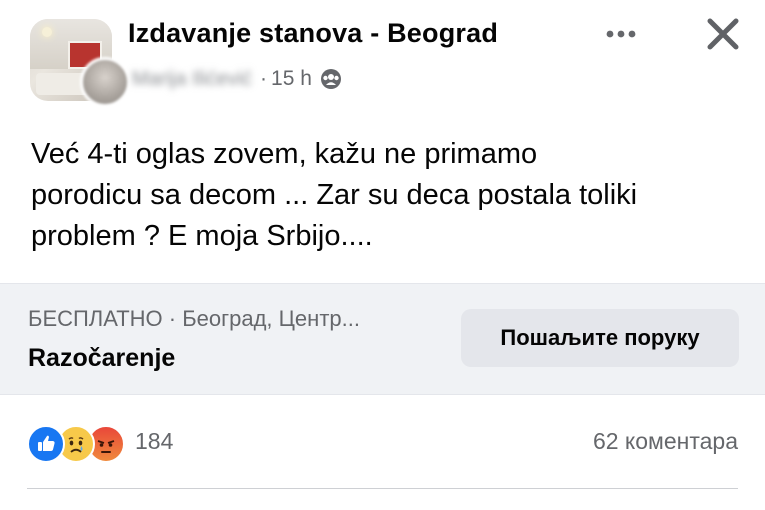 The width and height of the screenshot is (765, 510). What do you see at coordinates (621, 34) in the screenshot?
I see `more-icon` at bounding box center [621, 34].